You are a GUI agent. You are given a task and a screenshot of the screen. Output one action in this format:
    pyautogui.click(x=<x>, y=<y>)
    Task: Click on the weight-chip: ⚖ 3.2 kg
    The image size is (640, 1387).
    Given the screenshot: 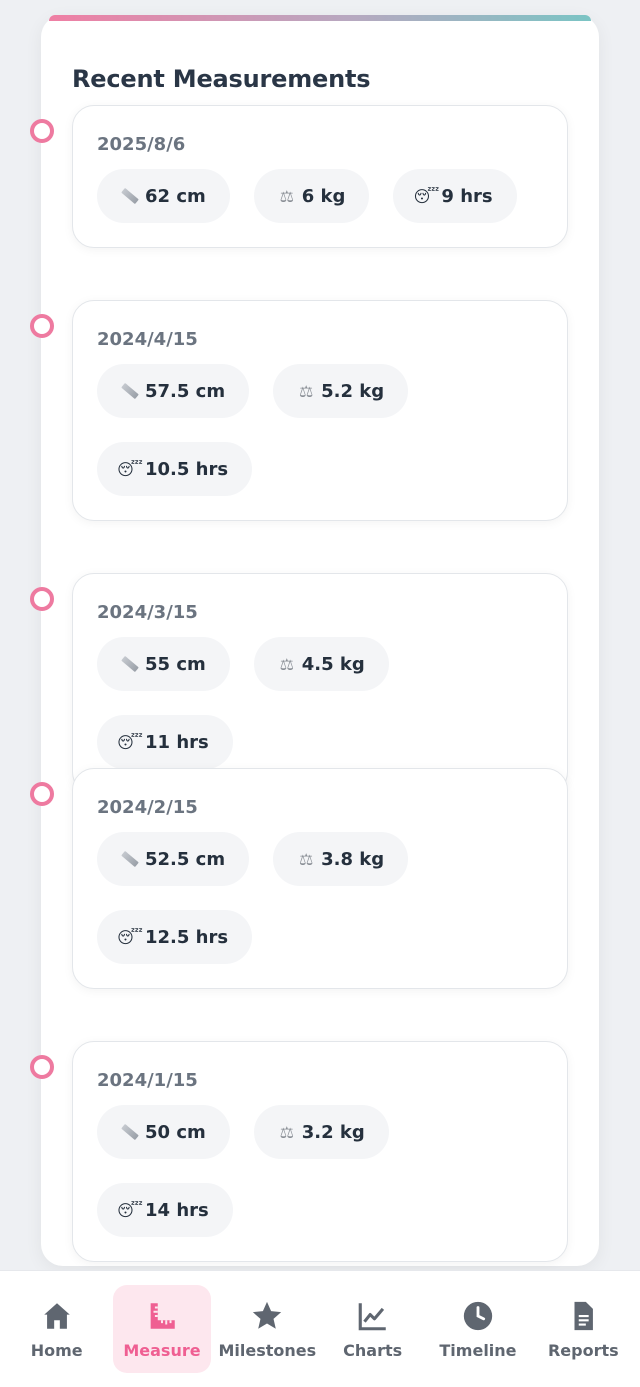 What is the action you would take?
    pyautogui.click(x=321, y=1132)
    